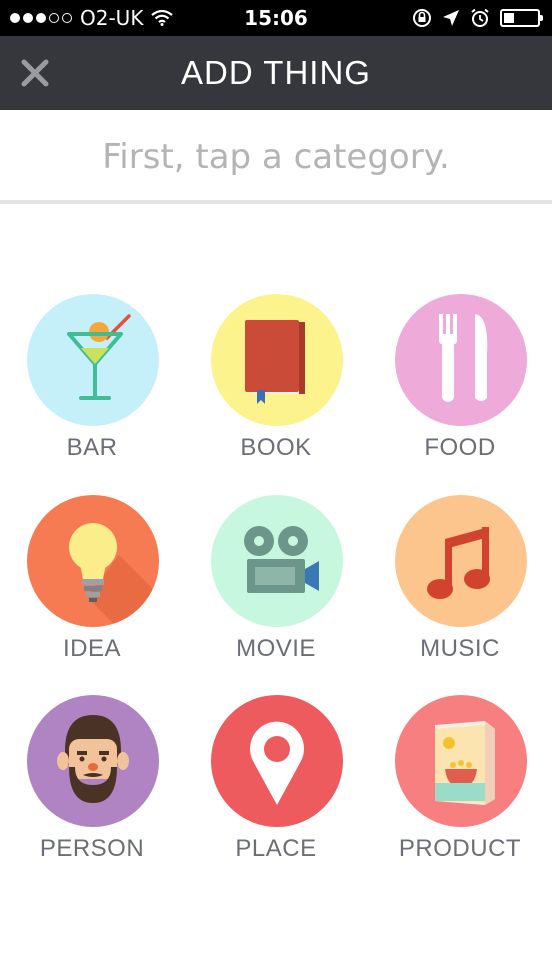 This screenshot has width=552, height=979. I want to click on category-book: BOOK, so click(276, 386).